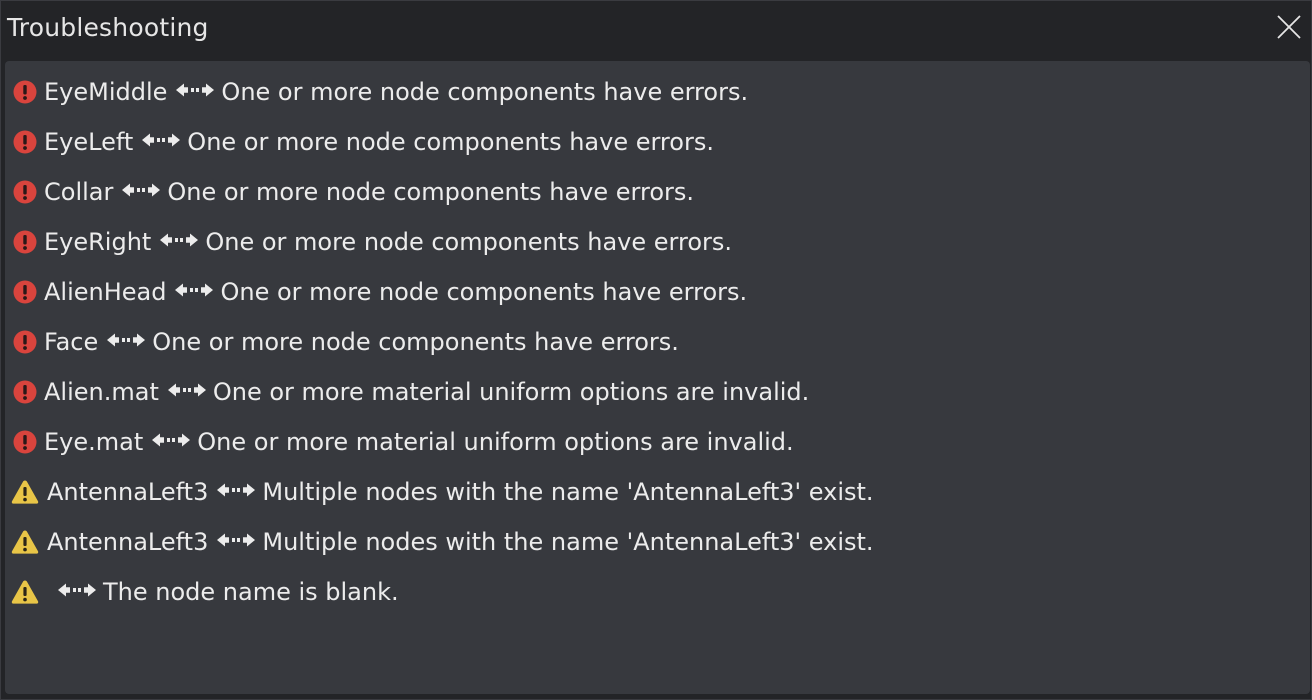 This screenshot has width=1312, height=700. I want to click on issue-node-name: Alien.mat, so click(101, 392).